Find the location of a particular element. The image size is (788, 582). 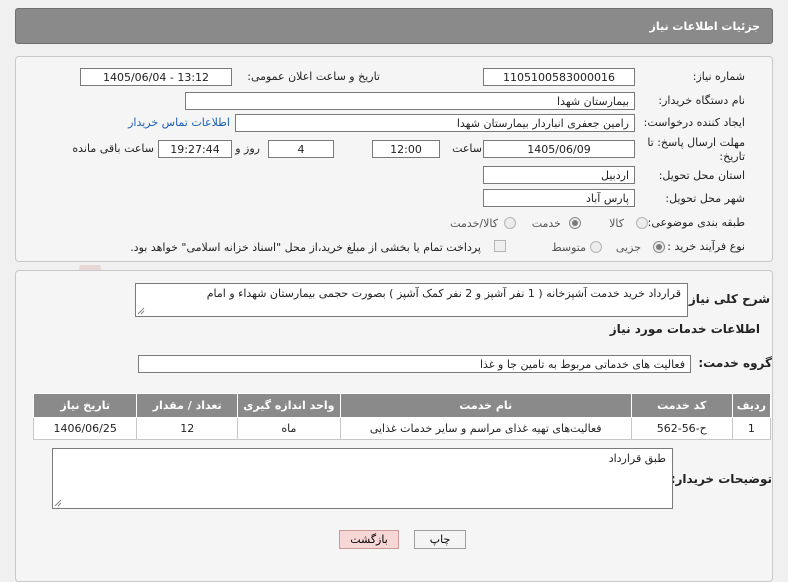

services-section-title: اطلاعات خدمات مورد نیاز is located at coordinates (684, 329).